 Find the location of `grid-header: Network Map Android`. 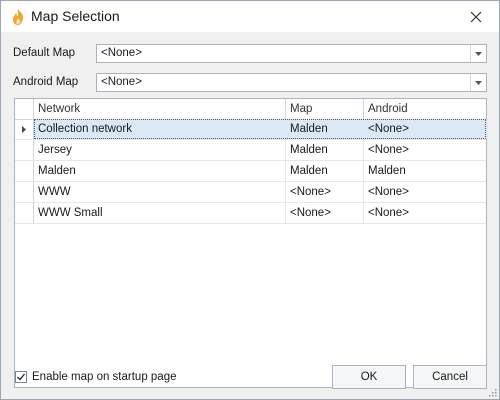

grid-header: Network Map Android is located at coordinates (250, 109).